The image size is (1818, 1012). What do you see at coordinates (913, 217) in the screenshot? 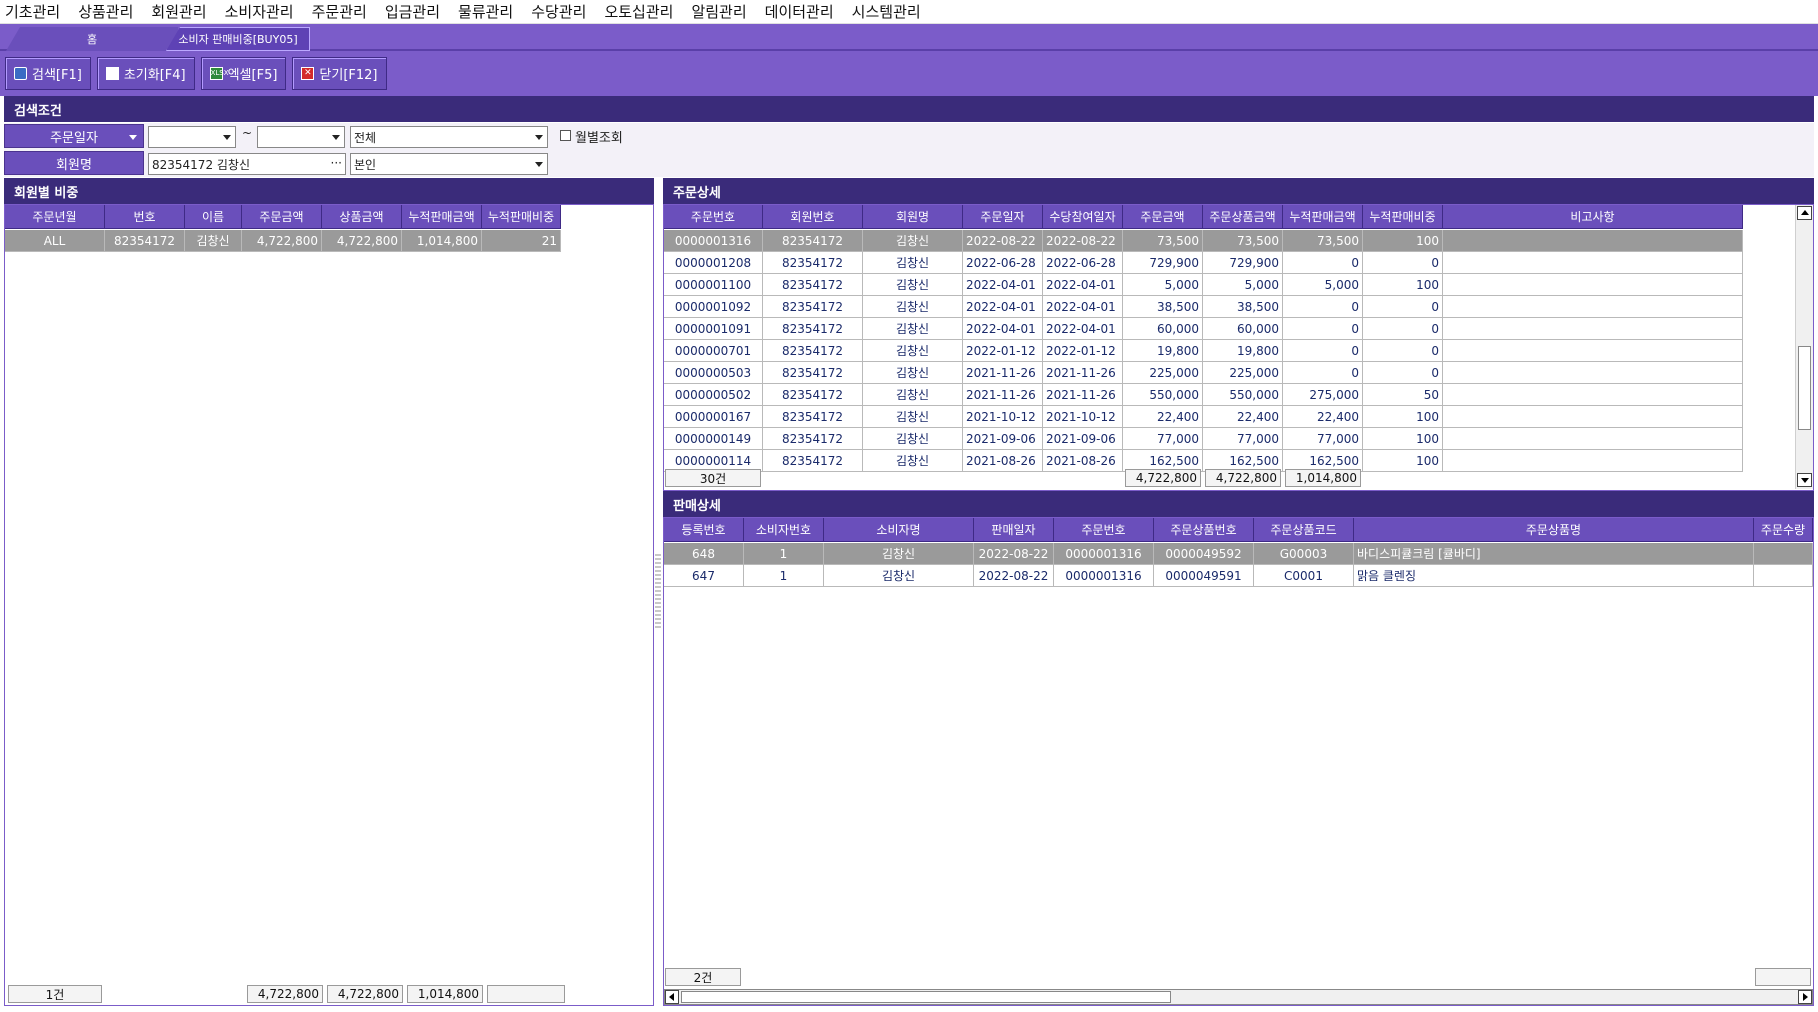
I see `column-header: 회원명` at bounding box center [913, 217].